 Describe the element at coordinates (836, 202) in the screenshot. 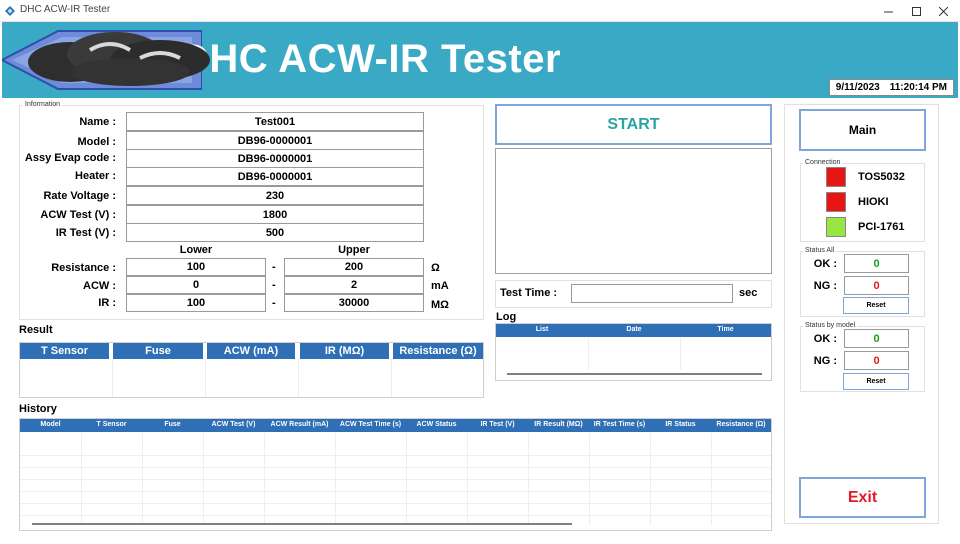

I see `hioki-status-indicator` at that location.